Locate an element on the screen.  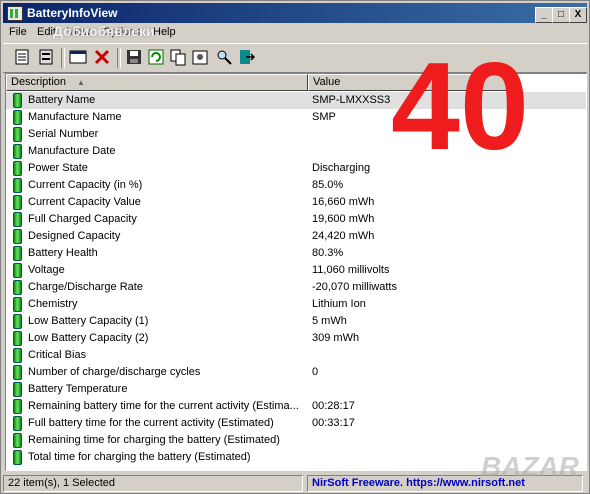
corner-watermark: BAZAR is located at coordinates (530, 466).